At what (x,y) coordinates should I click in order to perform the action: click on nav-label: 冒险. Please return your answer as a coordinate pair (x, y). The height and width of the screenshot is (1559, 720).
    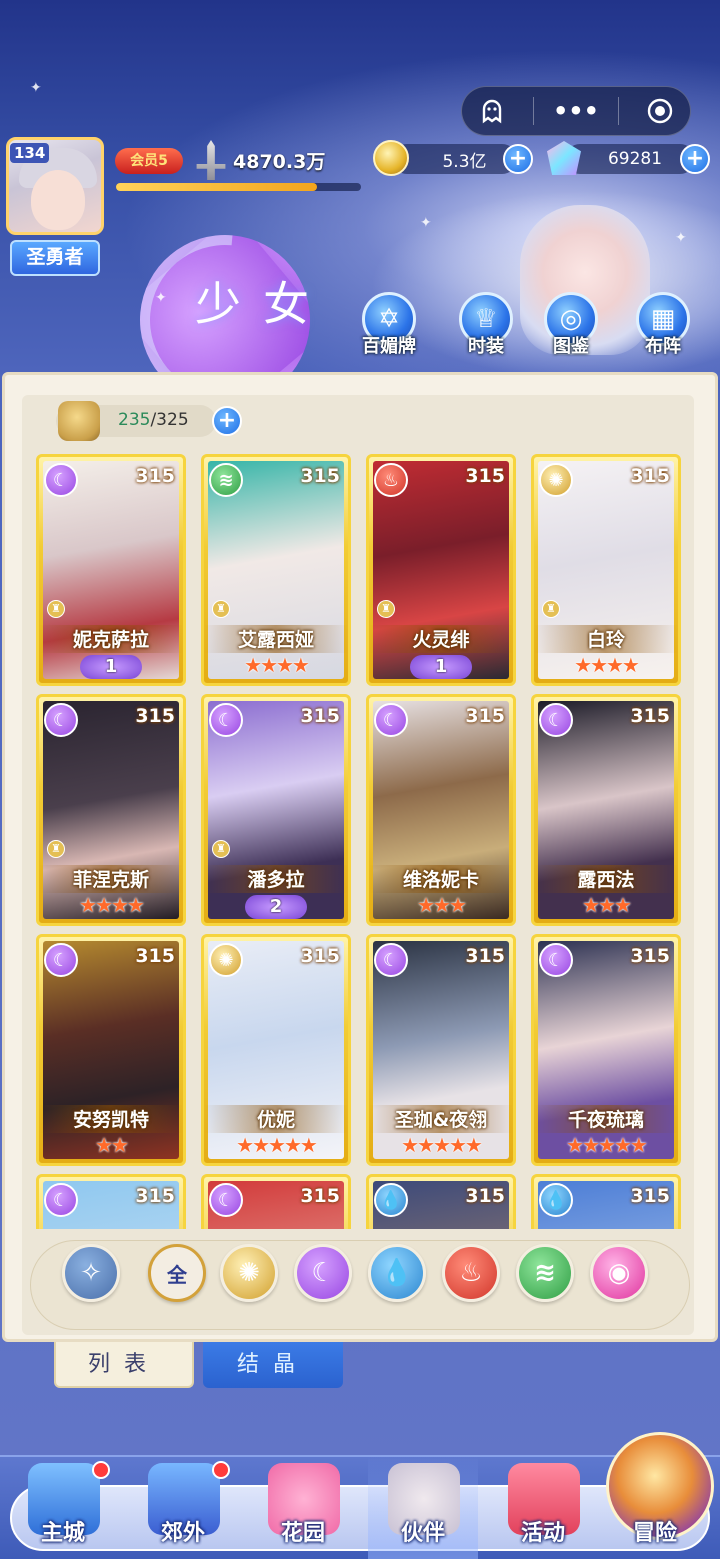
    Looking at the image, I should click on (654, 1533).